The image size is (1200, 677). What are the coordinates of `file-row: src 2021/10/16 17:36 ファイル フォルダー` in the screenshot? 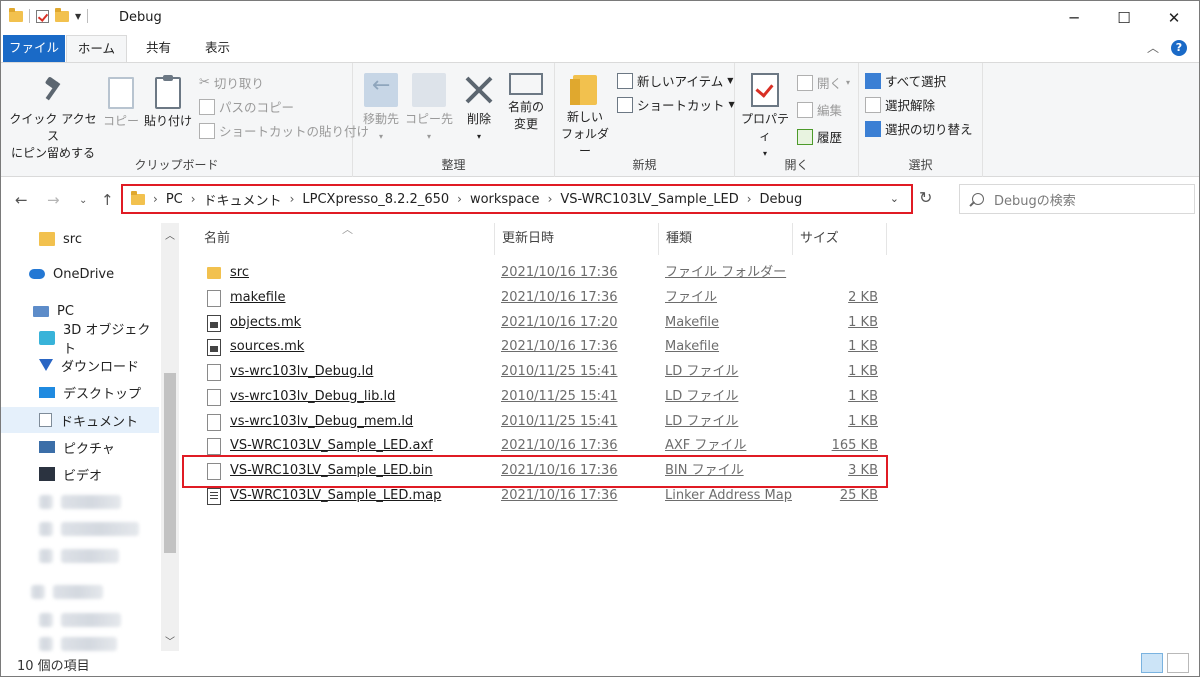 It's located at (542, 273).